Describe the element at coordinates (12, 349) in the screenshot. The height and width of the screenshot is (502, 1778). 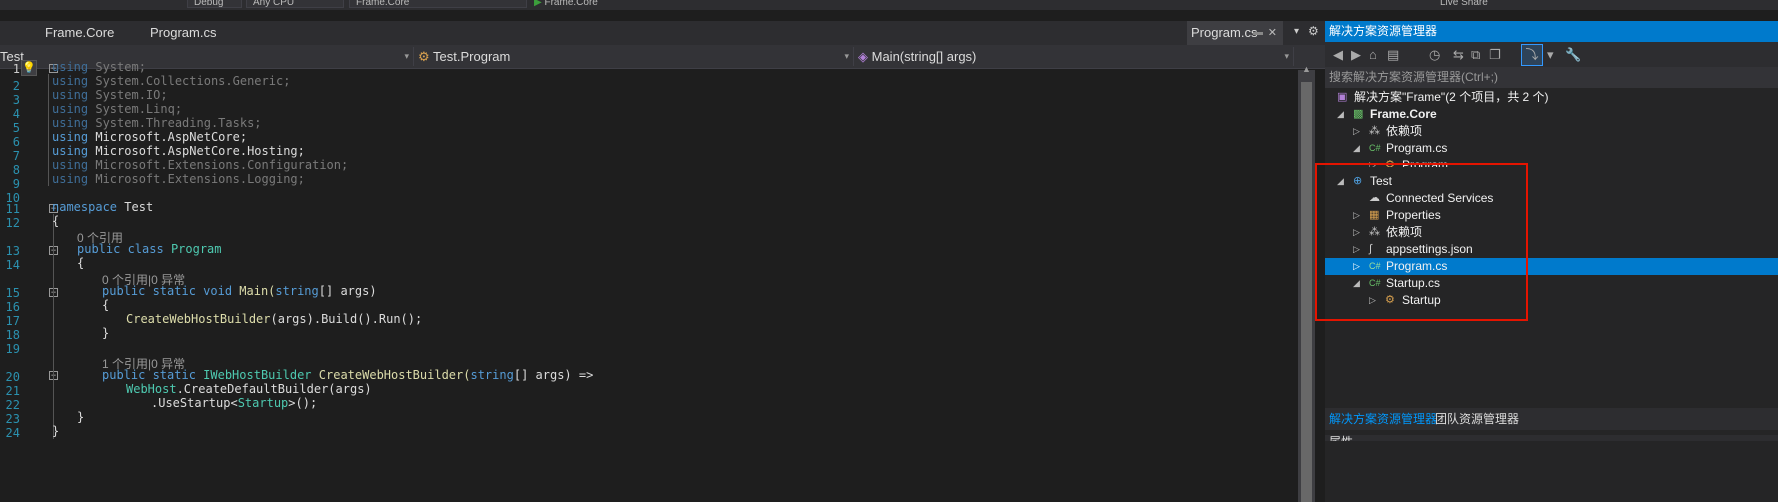
I see `line-number: 19` at that location.